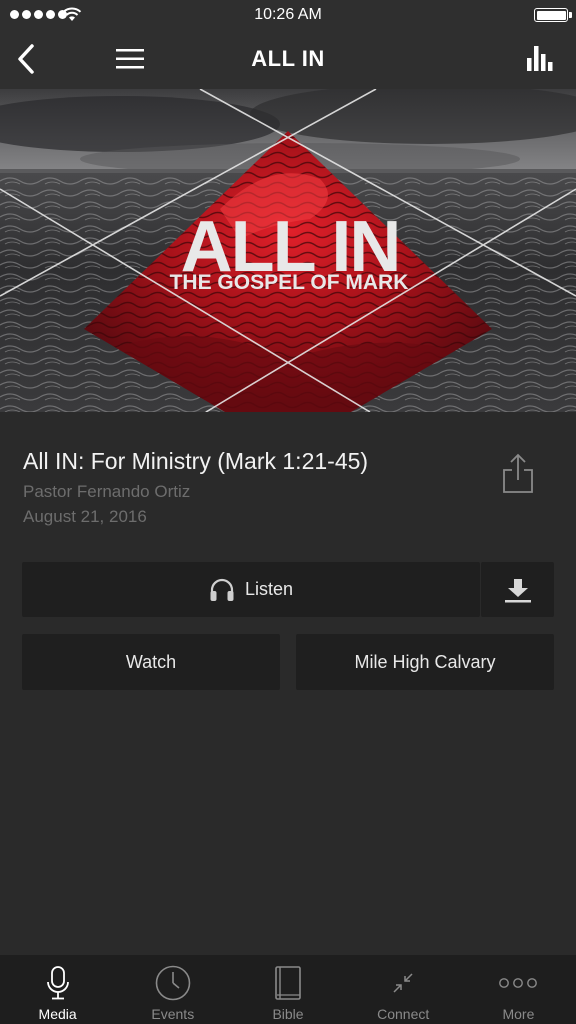  Describe the element at coordinates (541, 58) in the screenshot. I see `bar-chart-icon` at that location.